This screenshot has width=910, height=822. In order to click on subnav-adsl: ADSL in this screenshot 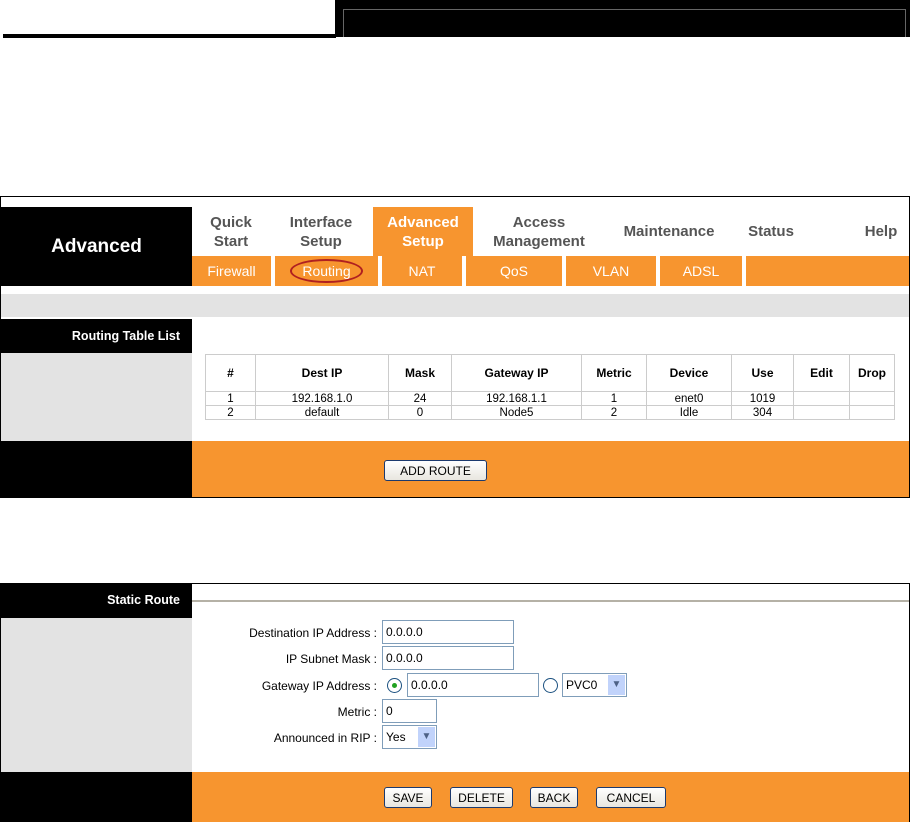, I will do `click(703, 271)`.